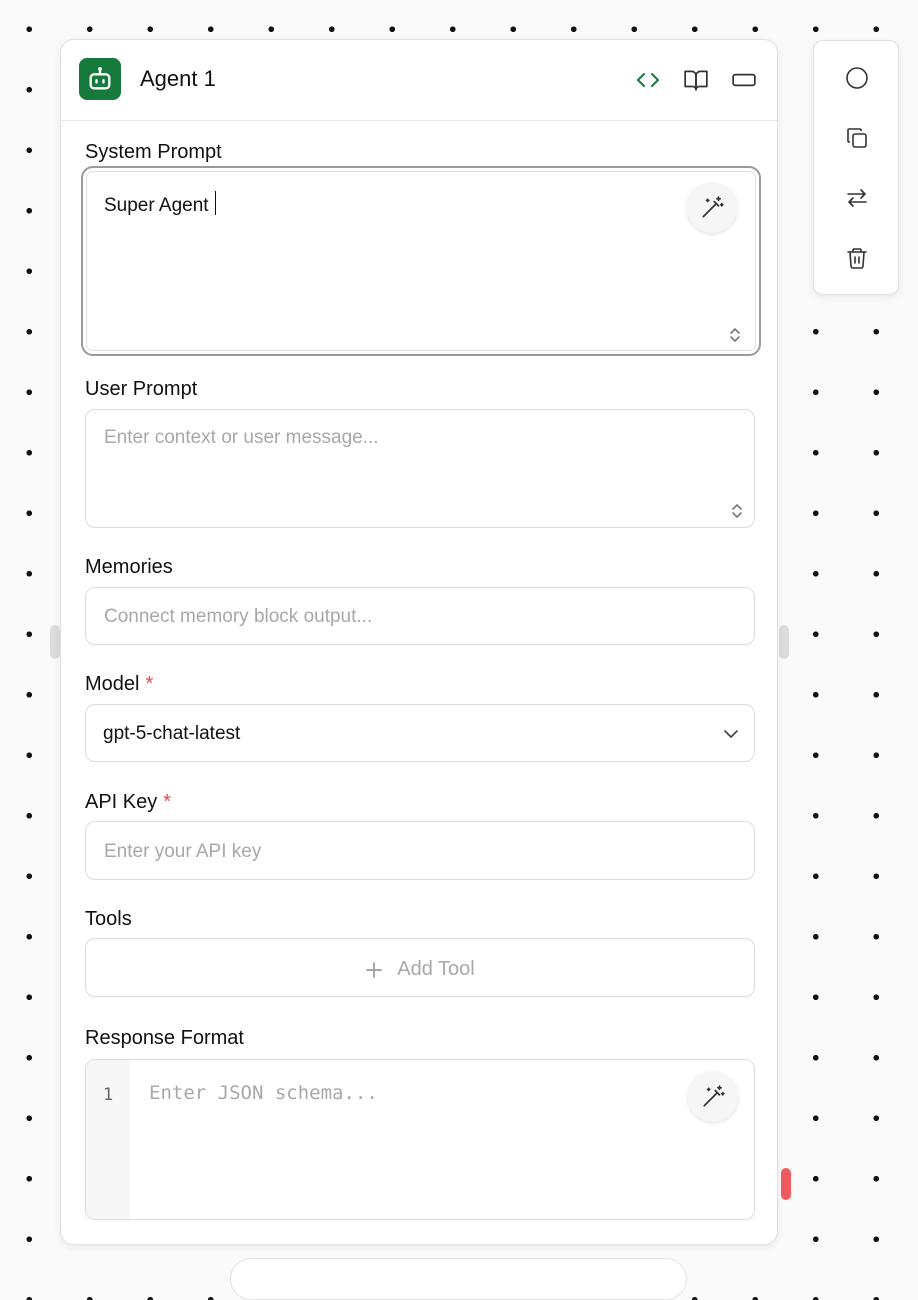 Image resolution: width=918 pixels, height=1300 pixels. What do you see at coordinates (436, 969) in the screenshot?
I see `add-tool-label: Add Tool` at bounding box center [436, 969].